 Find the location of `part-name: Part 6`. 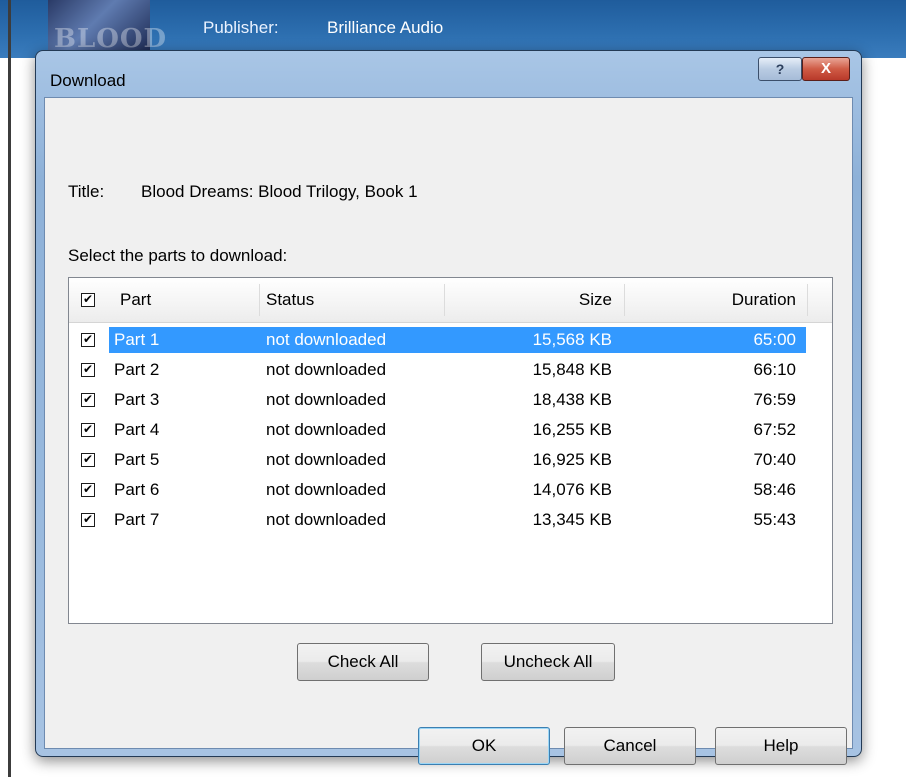

part-name: Part 6 is located at coordinates (137, 489).